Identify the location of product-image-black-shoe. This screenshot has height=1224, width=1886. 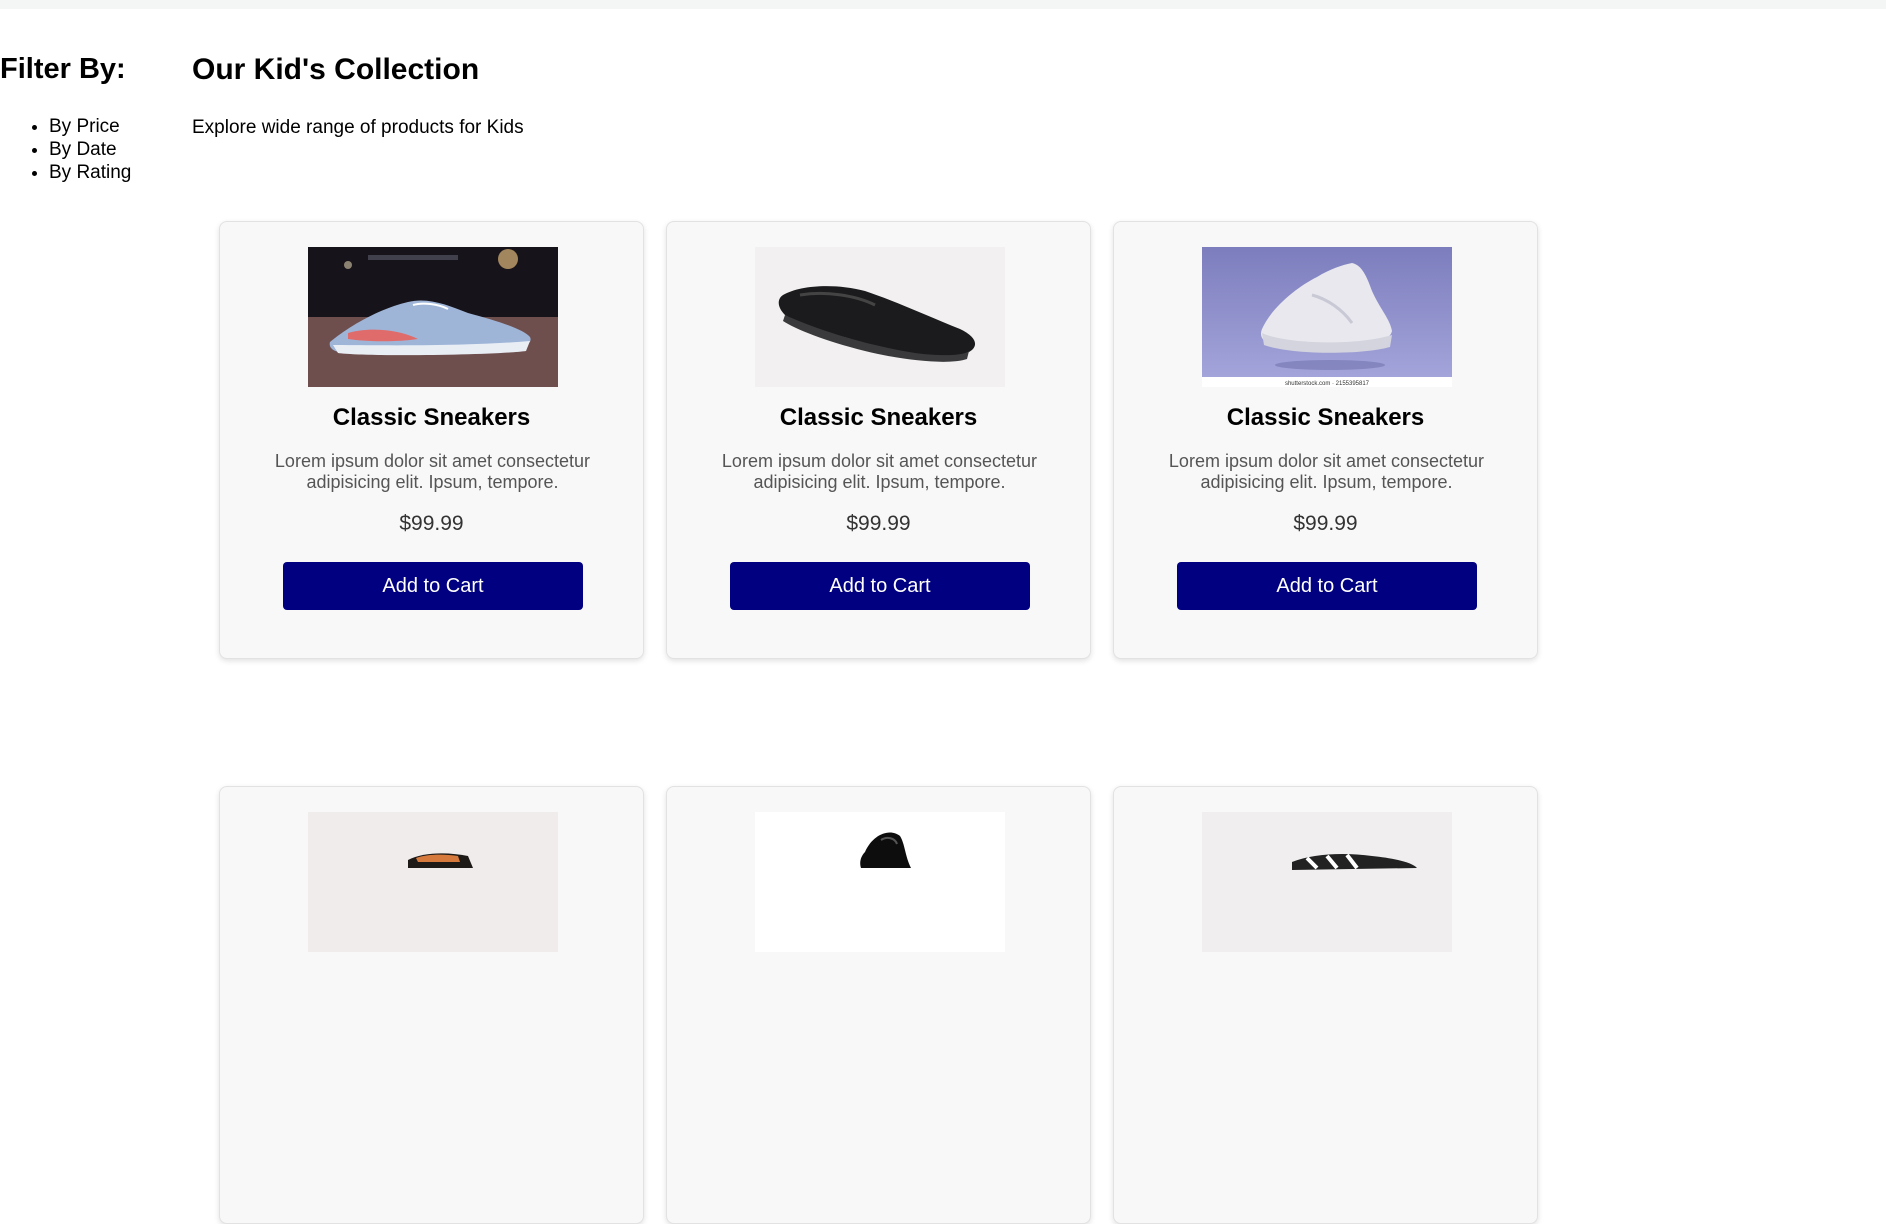
(880, 882).